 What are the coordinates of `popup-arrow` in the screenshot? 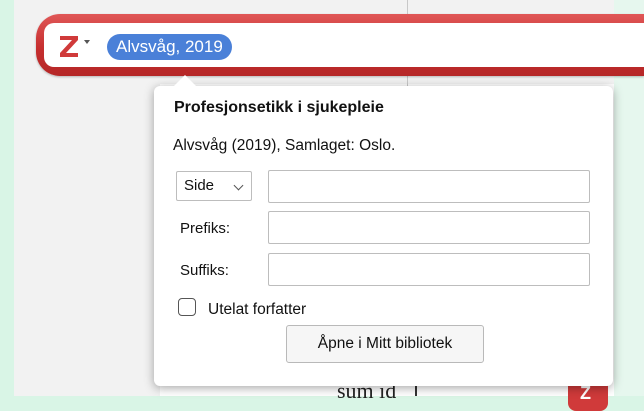 It's located at (185, 81).